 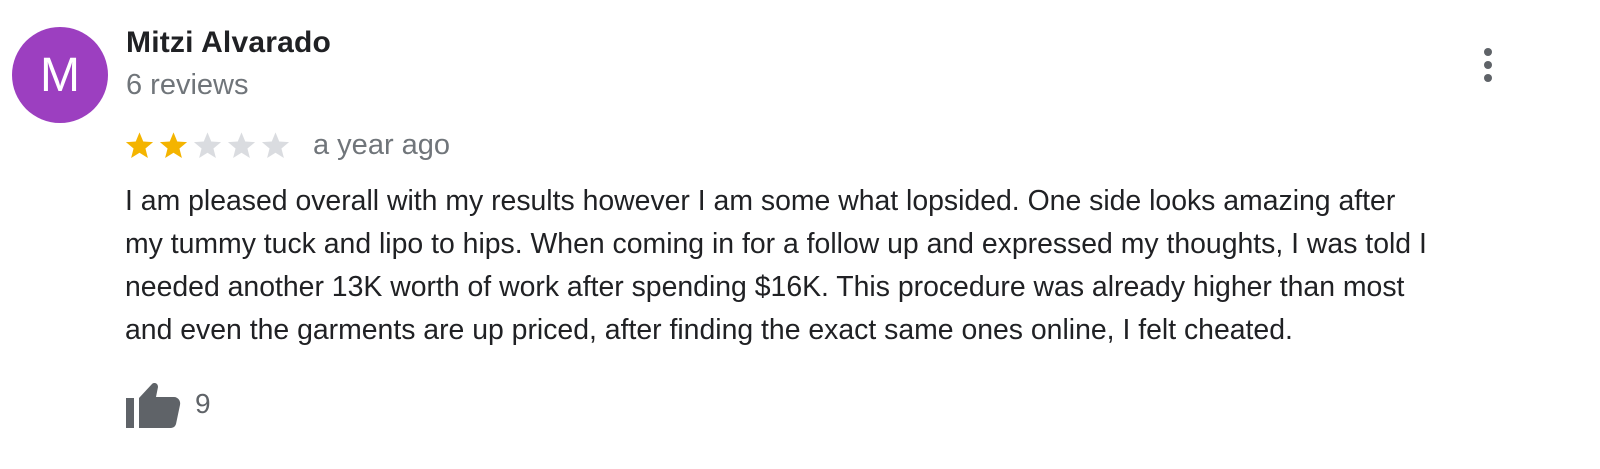 What do you see at coordinates (382, 144) in the screenshot?
I see `review-date: a year ago` at bounding box center [382, 144].